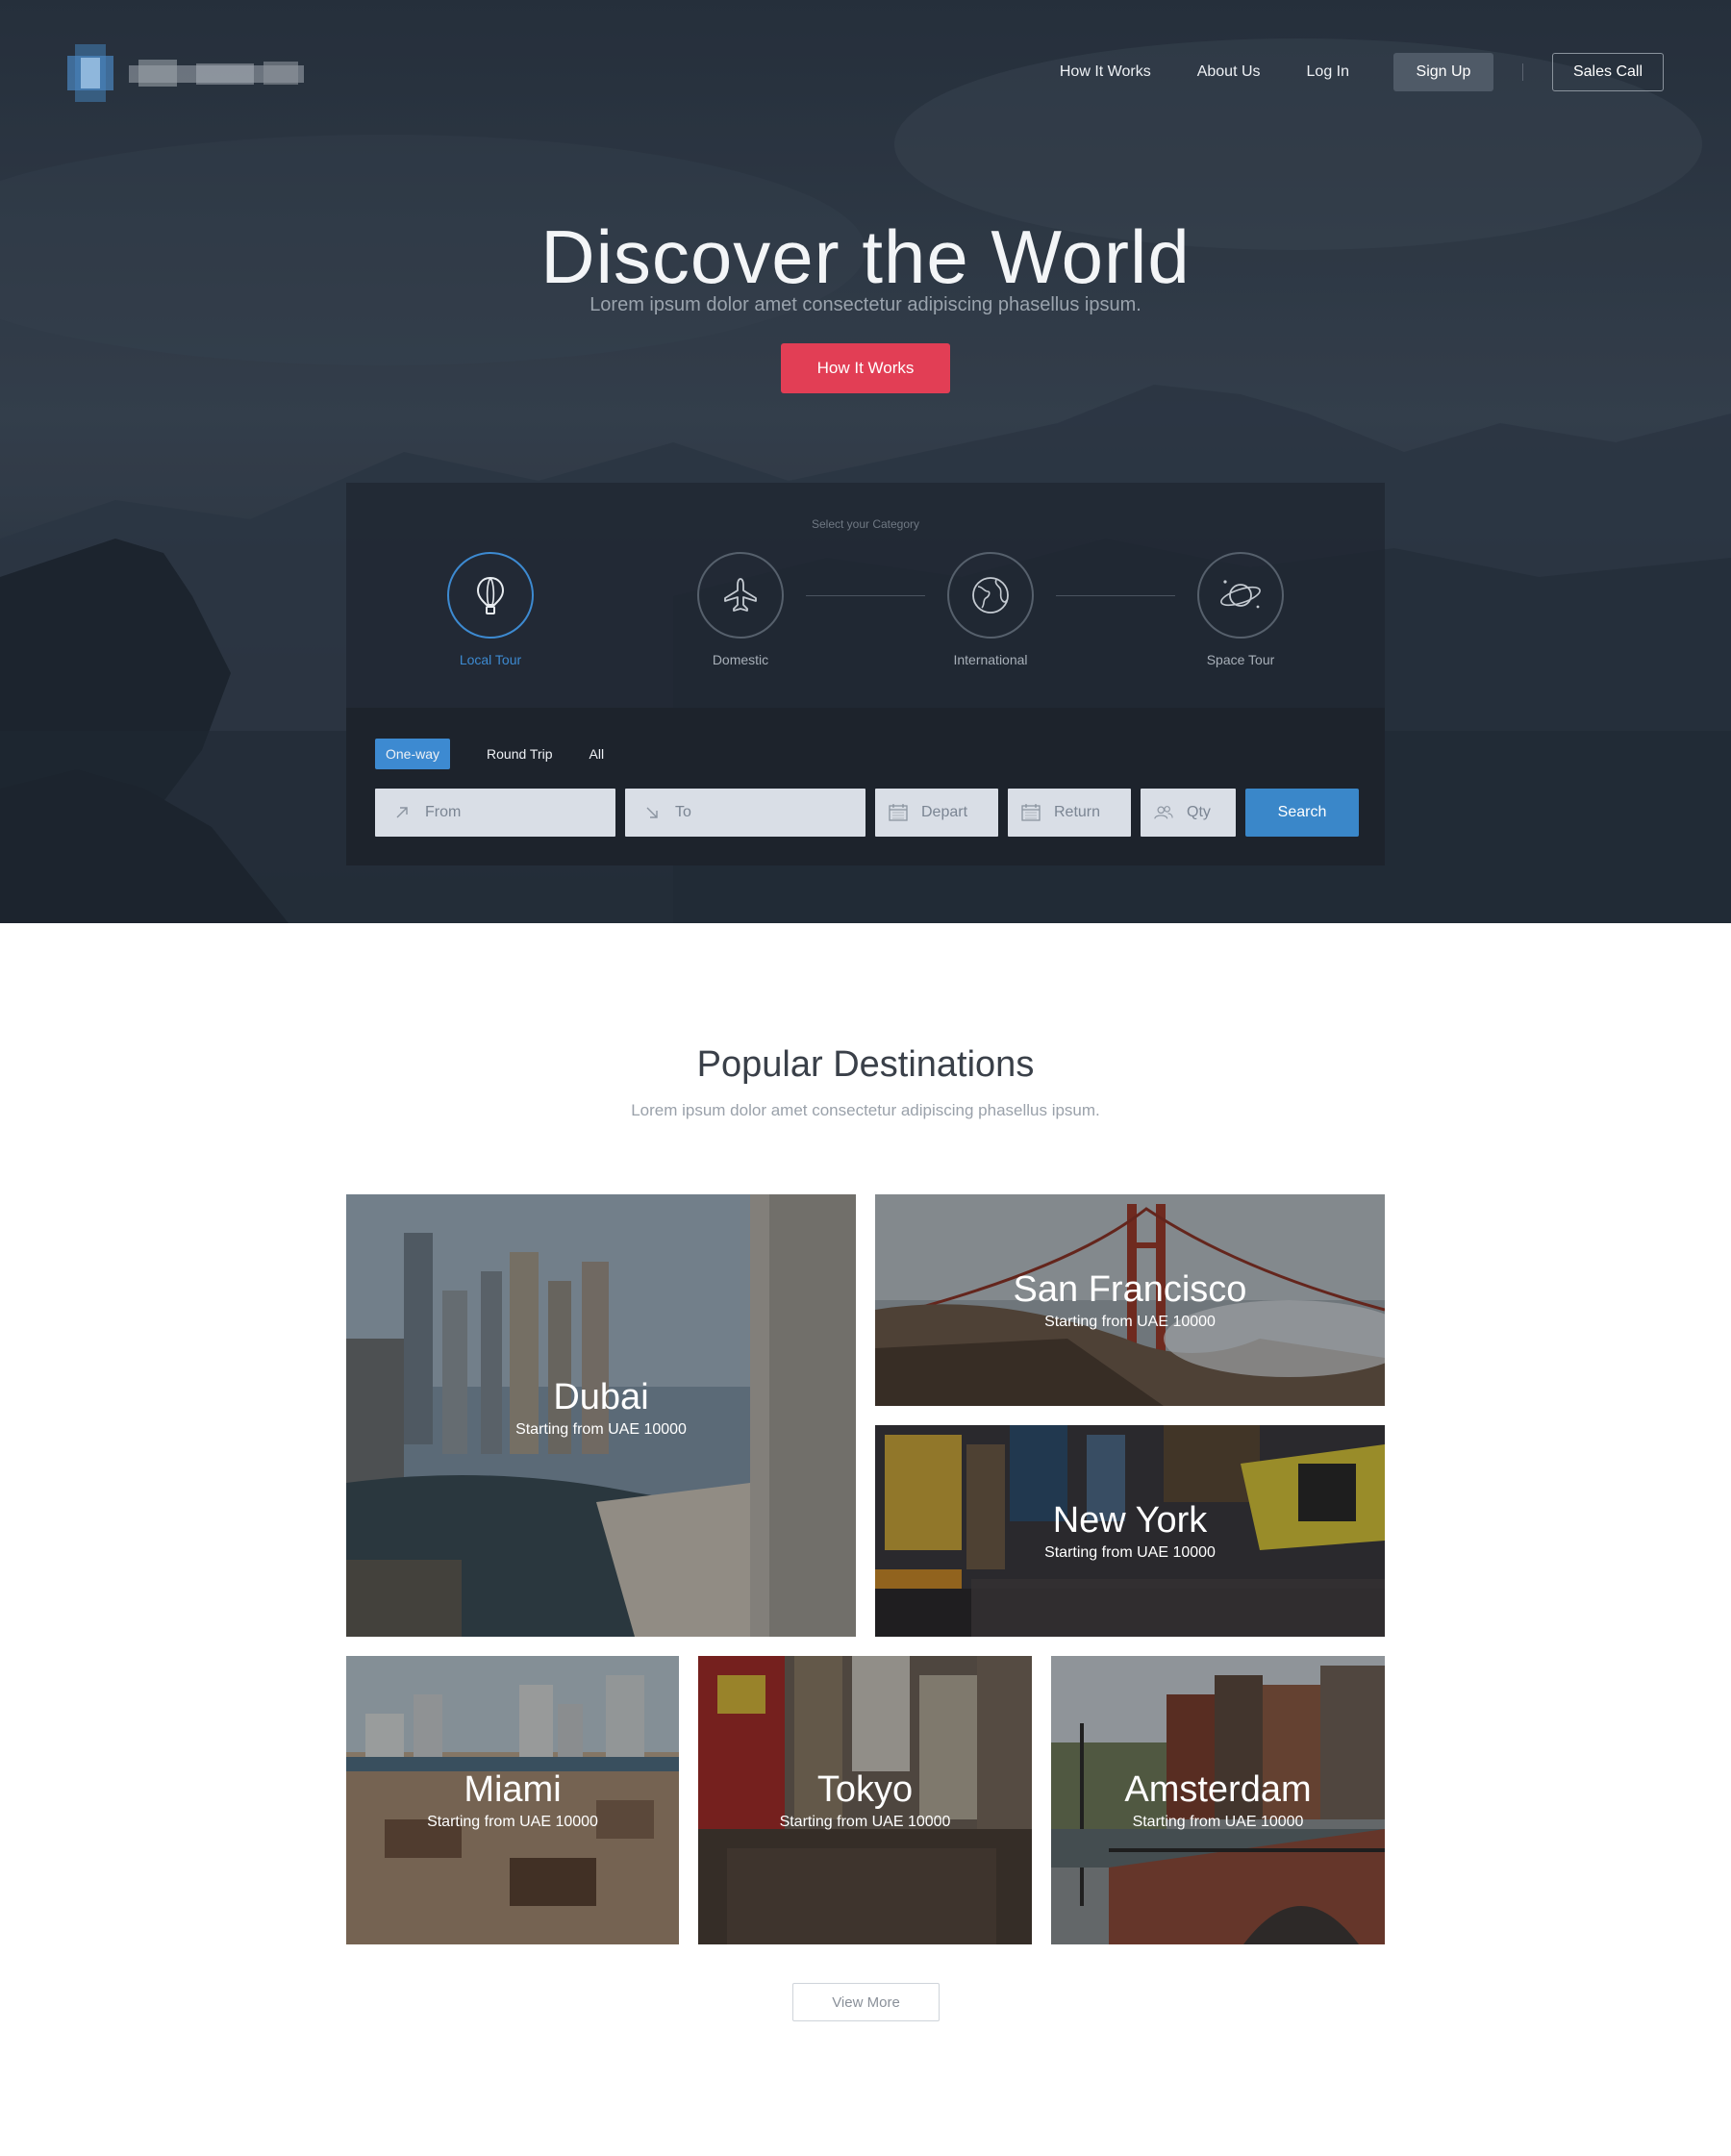 The image size is (1731, 2156). I want to click on depart-field: Depart, so click(937, 813).